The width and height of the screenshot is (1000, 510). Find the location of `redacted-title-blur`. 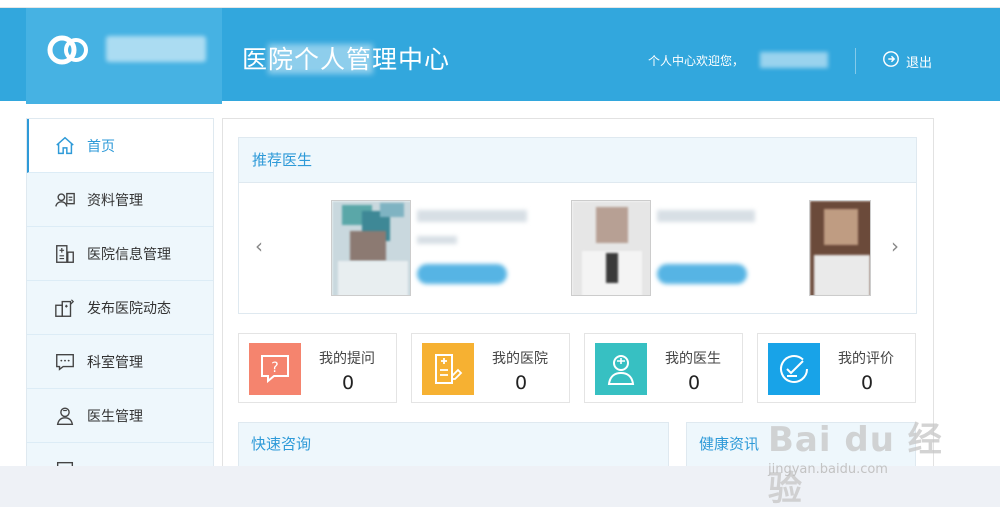

redacted-title-blur is located at coordinates (320, 59).